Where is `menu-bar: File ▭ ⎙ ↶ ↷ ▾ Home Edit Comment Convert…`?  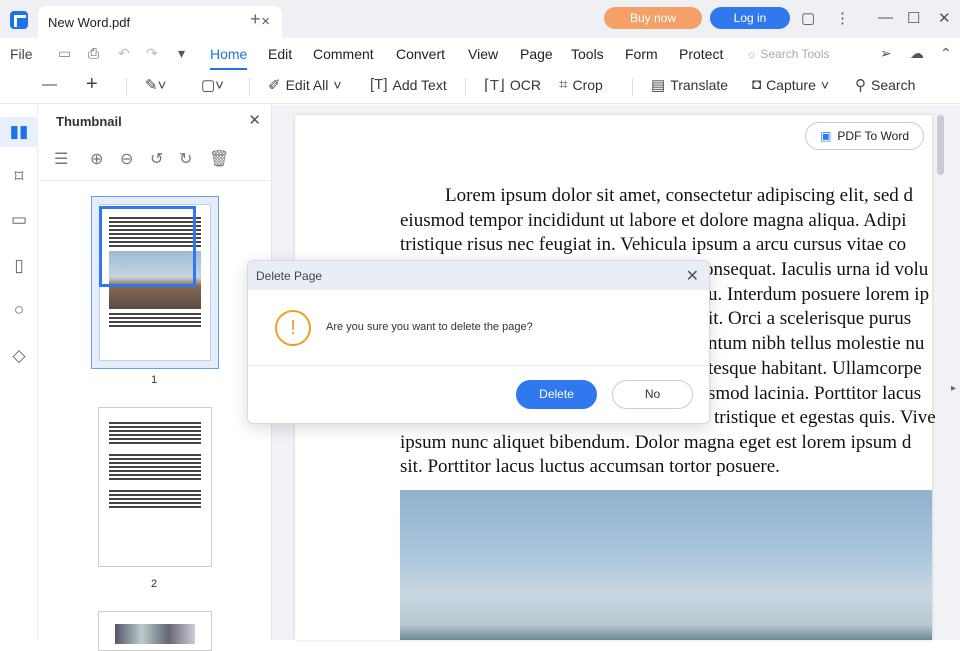
menu-bar: File ▭ ⎙ ↶ ↷ ▾ Home Edit Comment Convert… is located at coordinates (480, 54).